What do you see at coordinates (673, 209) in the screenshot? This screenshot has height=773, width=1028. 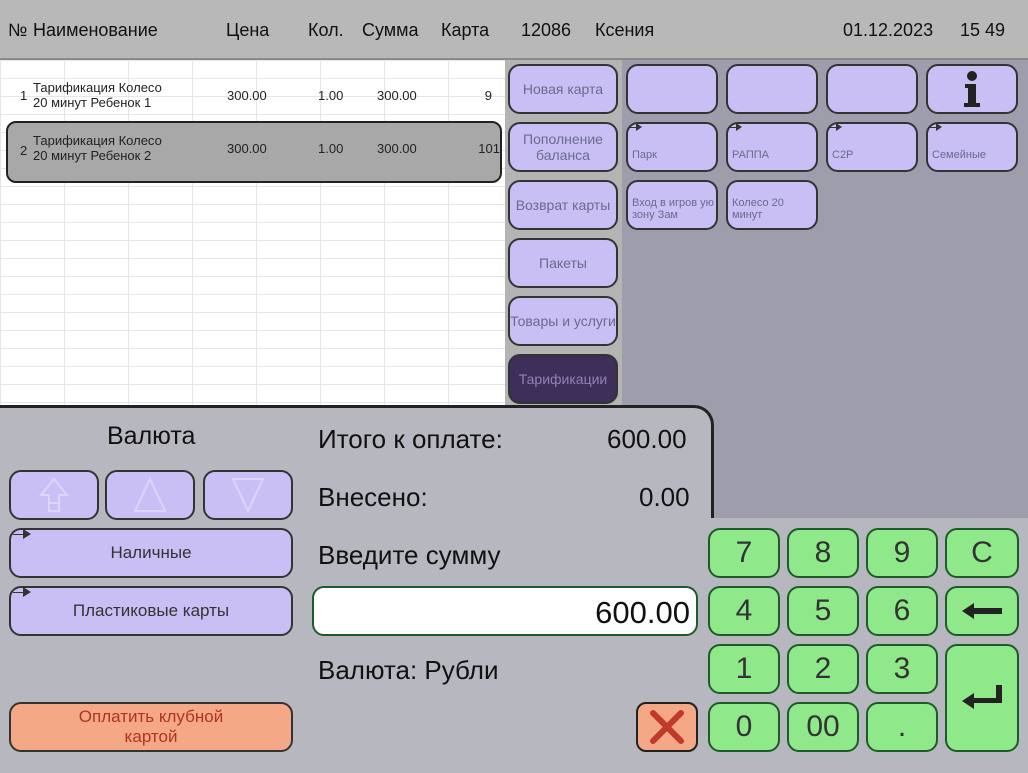 I see `play-zone-entry-label: Вход в игров ую зону Зам` at bounding box center [673, 209].